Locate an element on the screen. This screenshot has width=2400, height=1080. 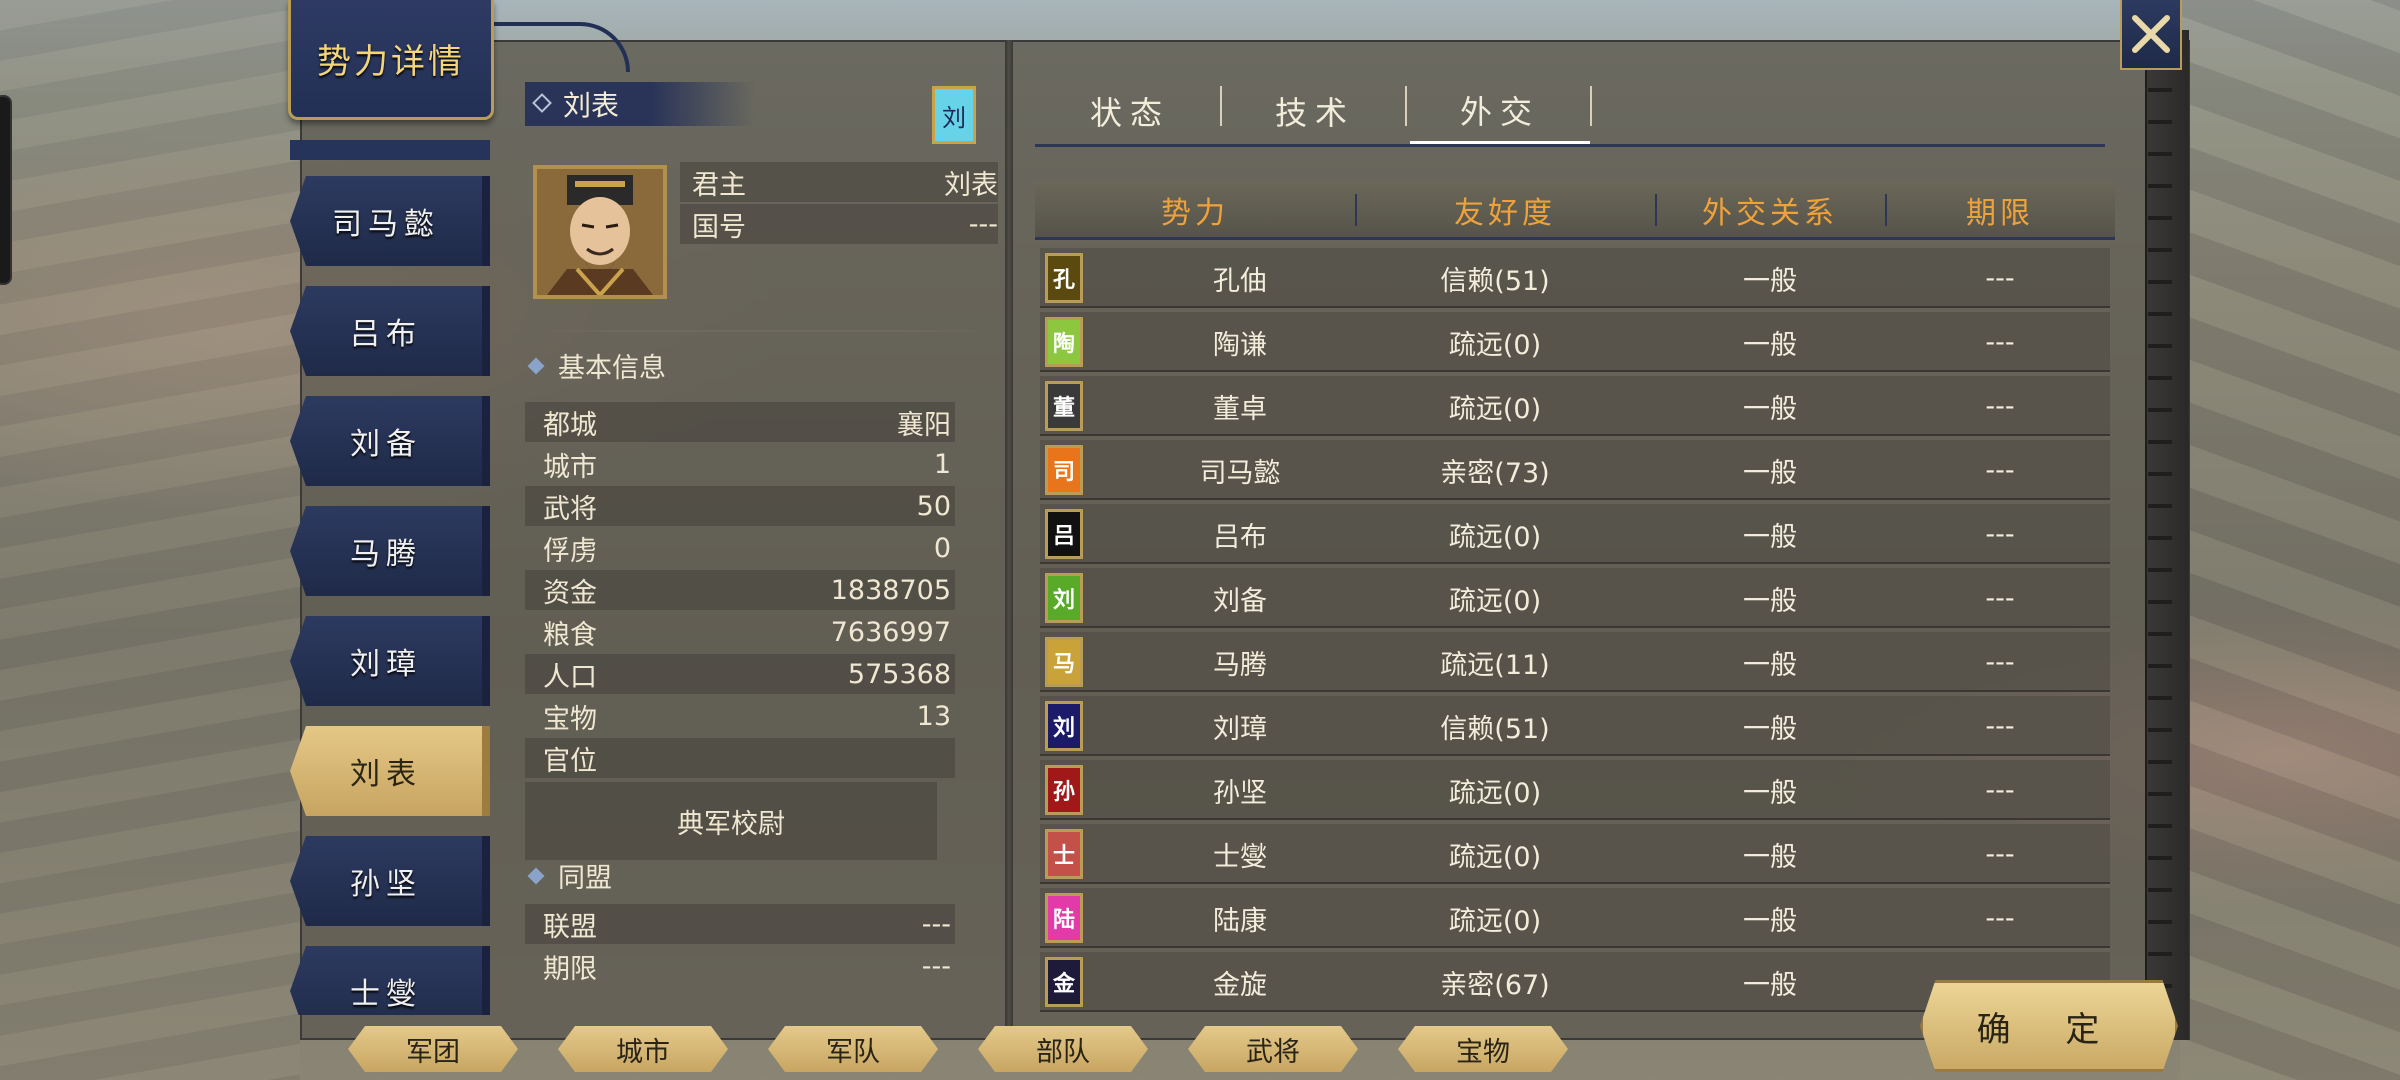
faction-name: 孔伷 is located at coordinates (1240, 281).